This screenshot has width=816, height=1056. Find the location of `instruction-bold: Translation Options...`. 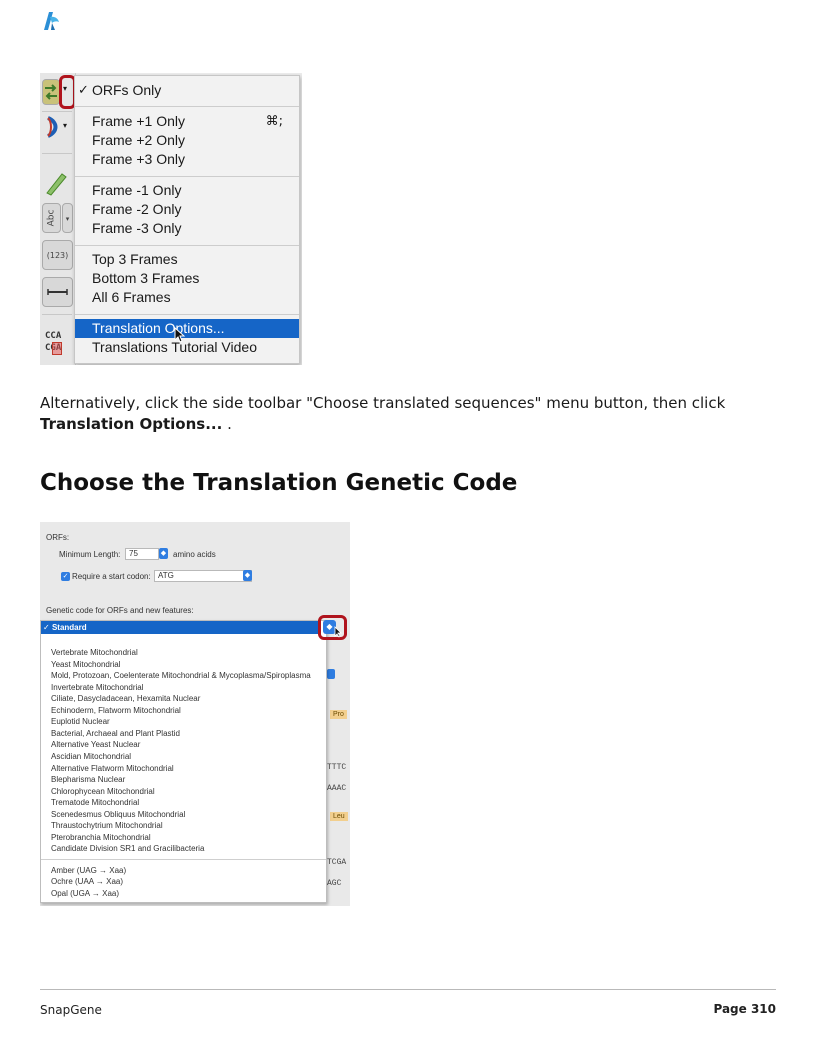

instruction-bold: Translation Options... is located at coordinates (131, 424).